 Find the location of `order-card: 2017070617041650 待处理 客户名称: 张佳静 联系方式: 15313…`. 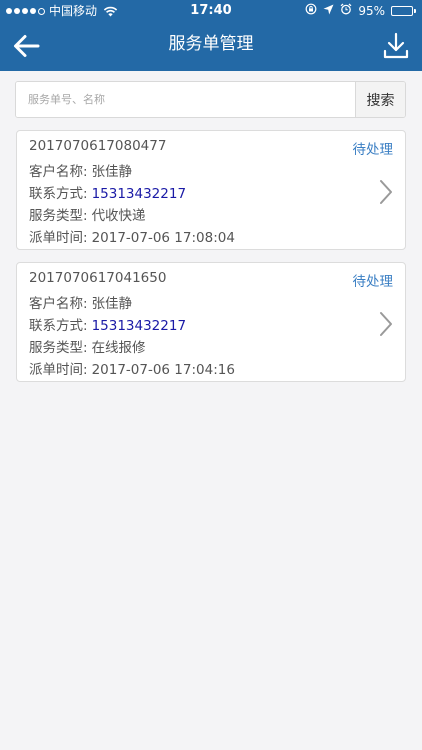

order-card: 2017070617041650 待处理 客户名称: 张佳静 联系方式: 15313… is located at coordinates (211, 322).